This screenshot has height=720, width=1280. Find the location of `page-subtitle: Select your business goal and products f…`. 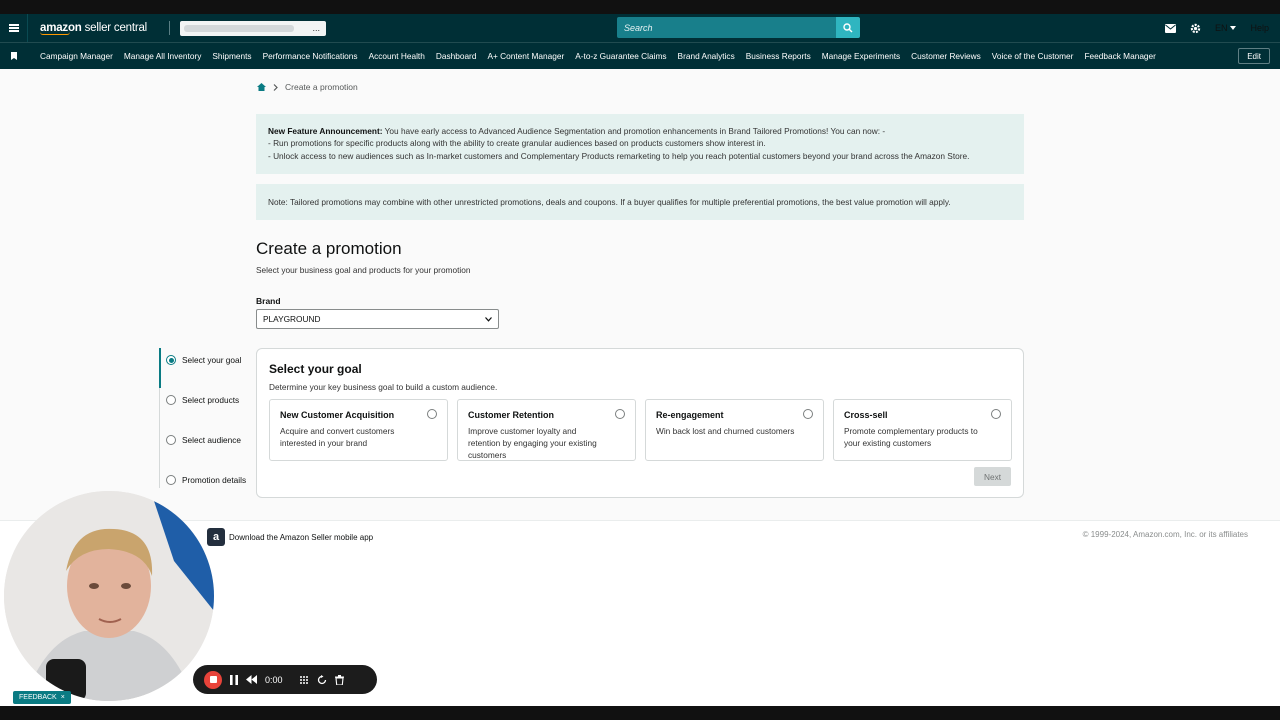

page-subtitle: Select your business goal and products f… is located at coordinates (363, 270).